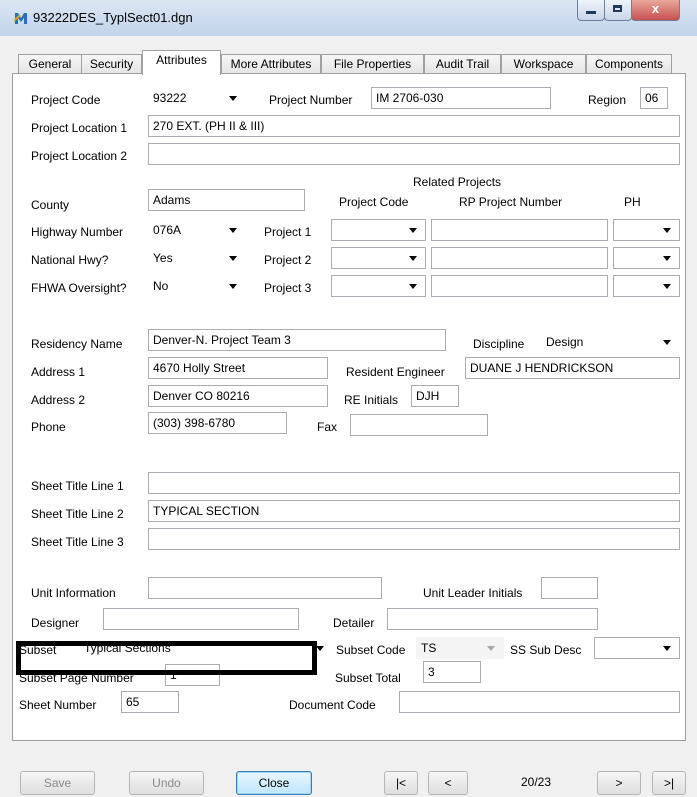 The image size is (697, 797). I want to click on first-record-button: |<, so click(401, 783).